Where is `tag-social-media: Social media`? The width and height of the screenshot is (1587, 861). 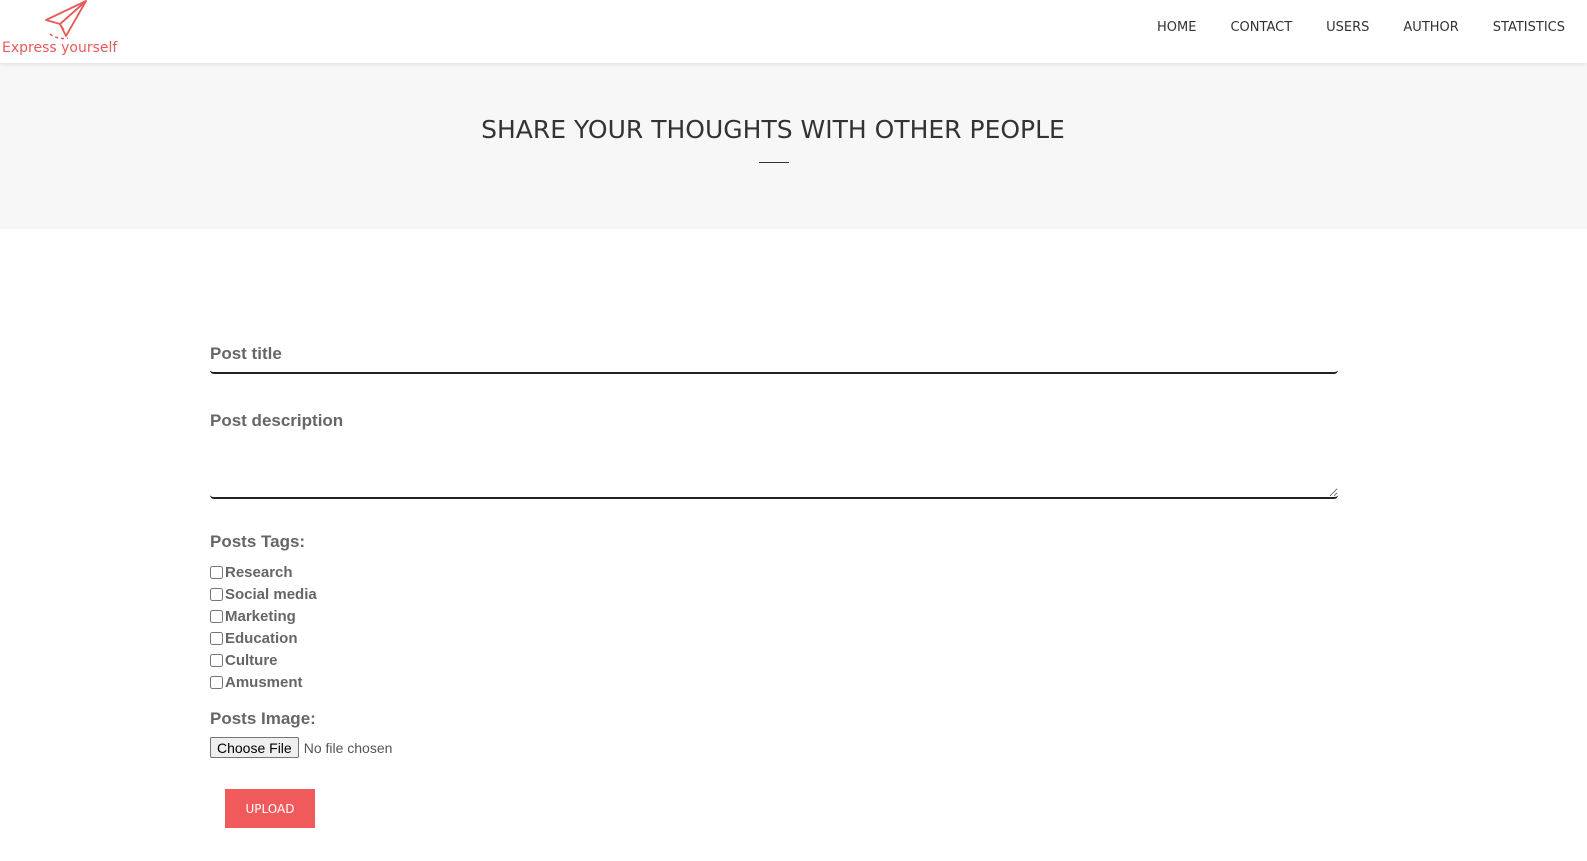
tag-social-media: Social media is located at coordinates (774, 594).